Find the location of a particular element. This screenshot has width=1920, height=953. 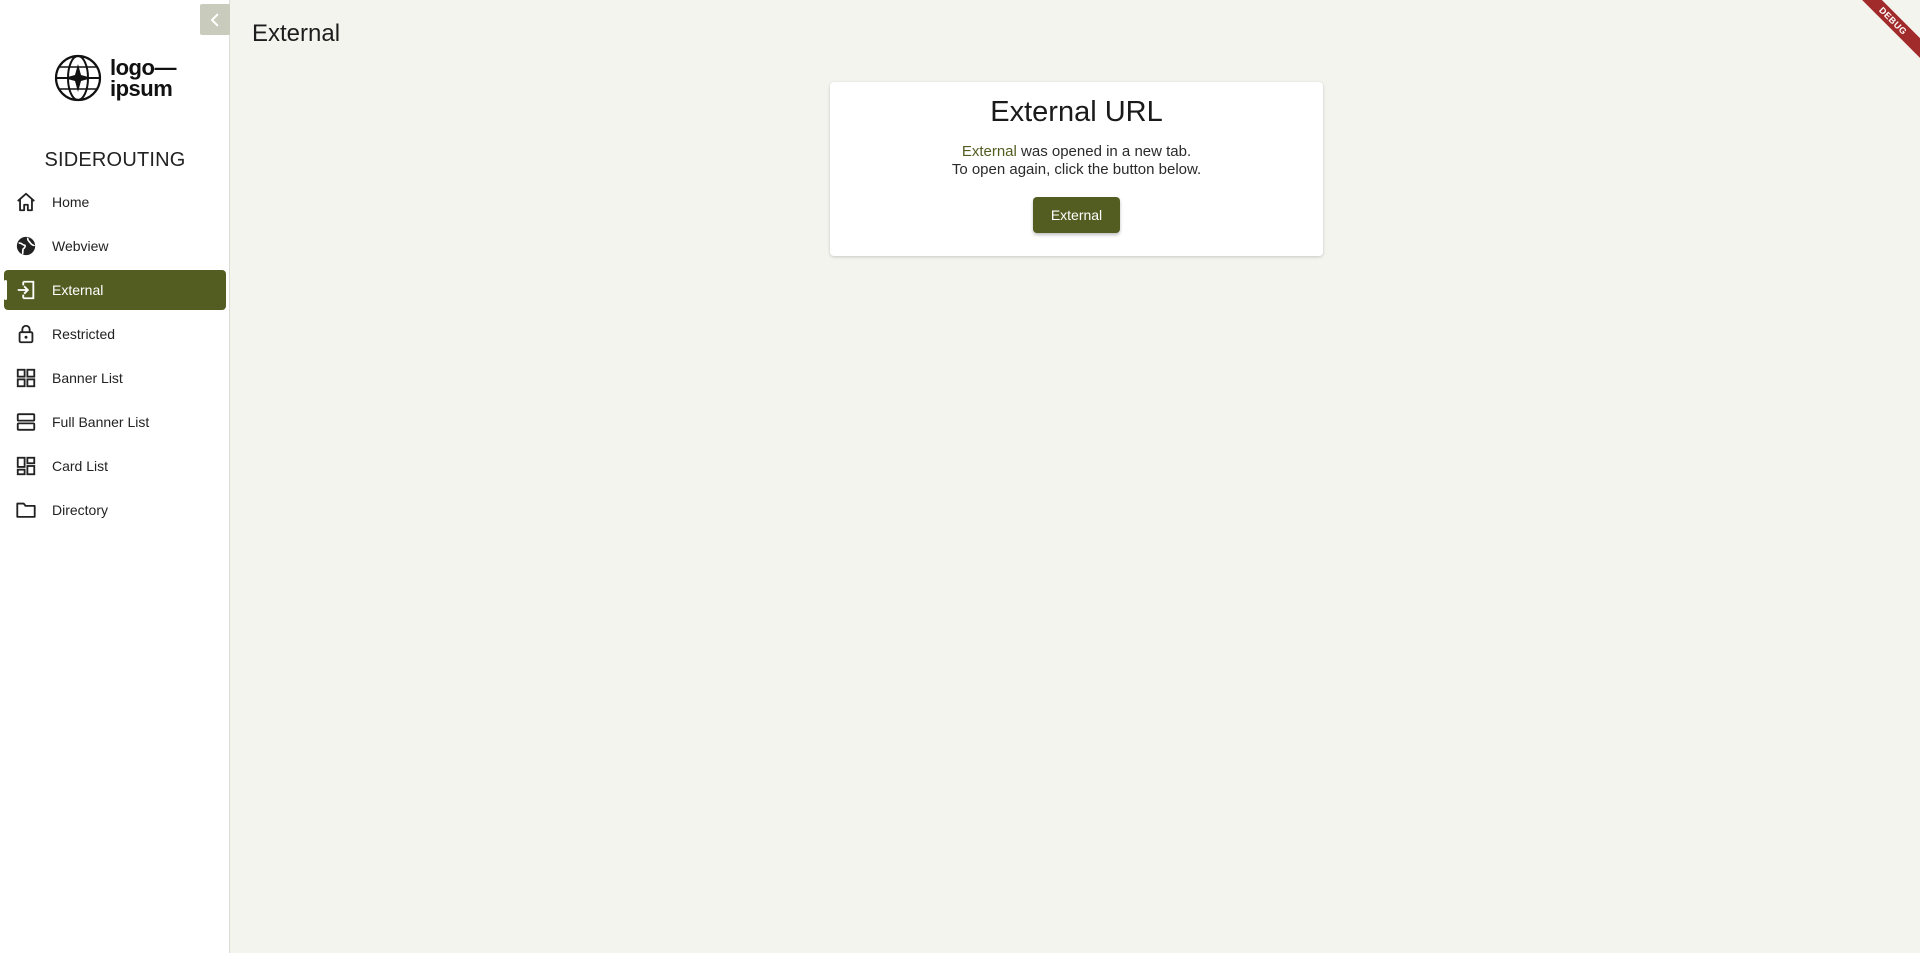

lock-icon is located at coordinates (26, 334).